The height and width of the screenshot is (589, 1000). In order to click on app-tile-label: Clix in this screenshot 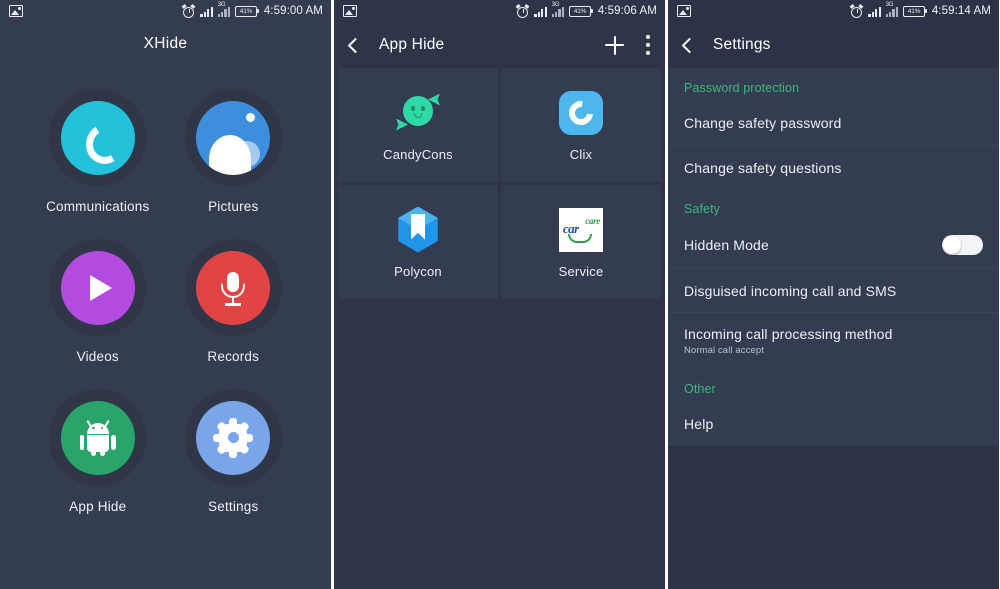, I will do `click(581, 154)`.